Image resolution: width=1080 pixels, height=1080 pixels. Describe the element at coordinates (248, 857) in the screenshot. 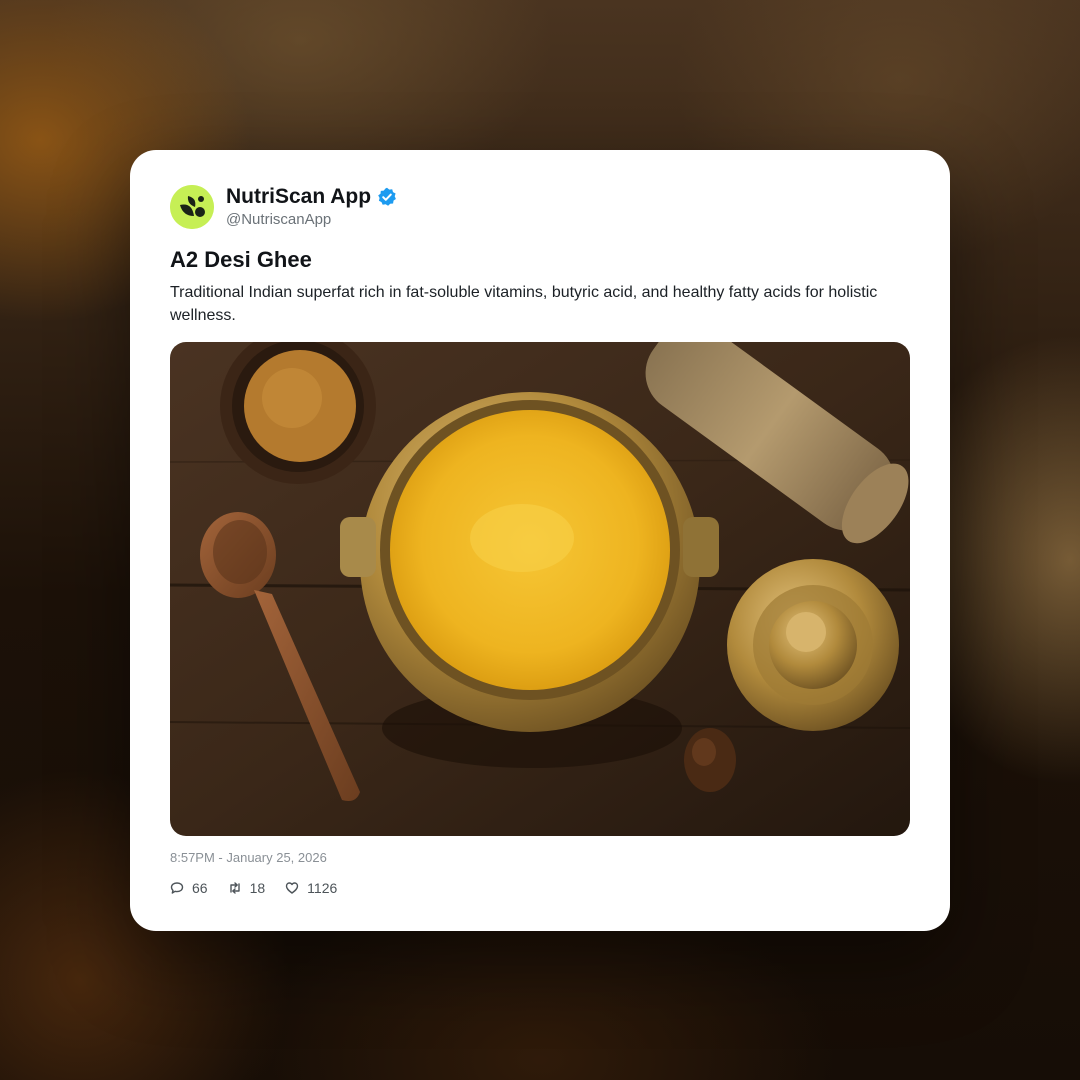

I see `post-timestamp: 8:57PM - January 25, 2026` at that location.